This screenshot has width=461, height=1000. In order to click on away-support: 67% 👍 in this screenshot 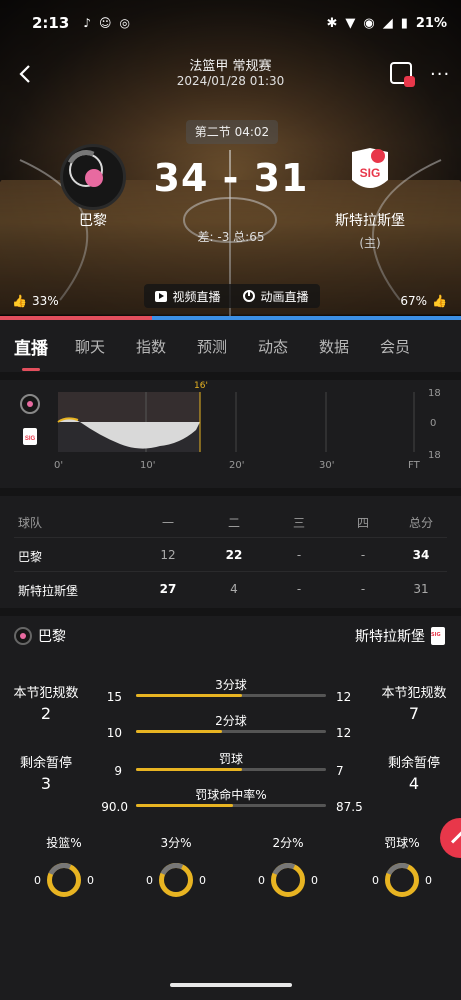, I will do `click(423, 301)`.